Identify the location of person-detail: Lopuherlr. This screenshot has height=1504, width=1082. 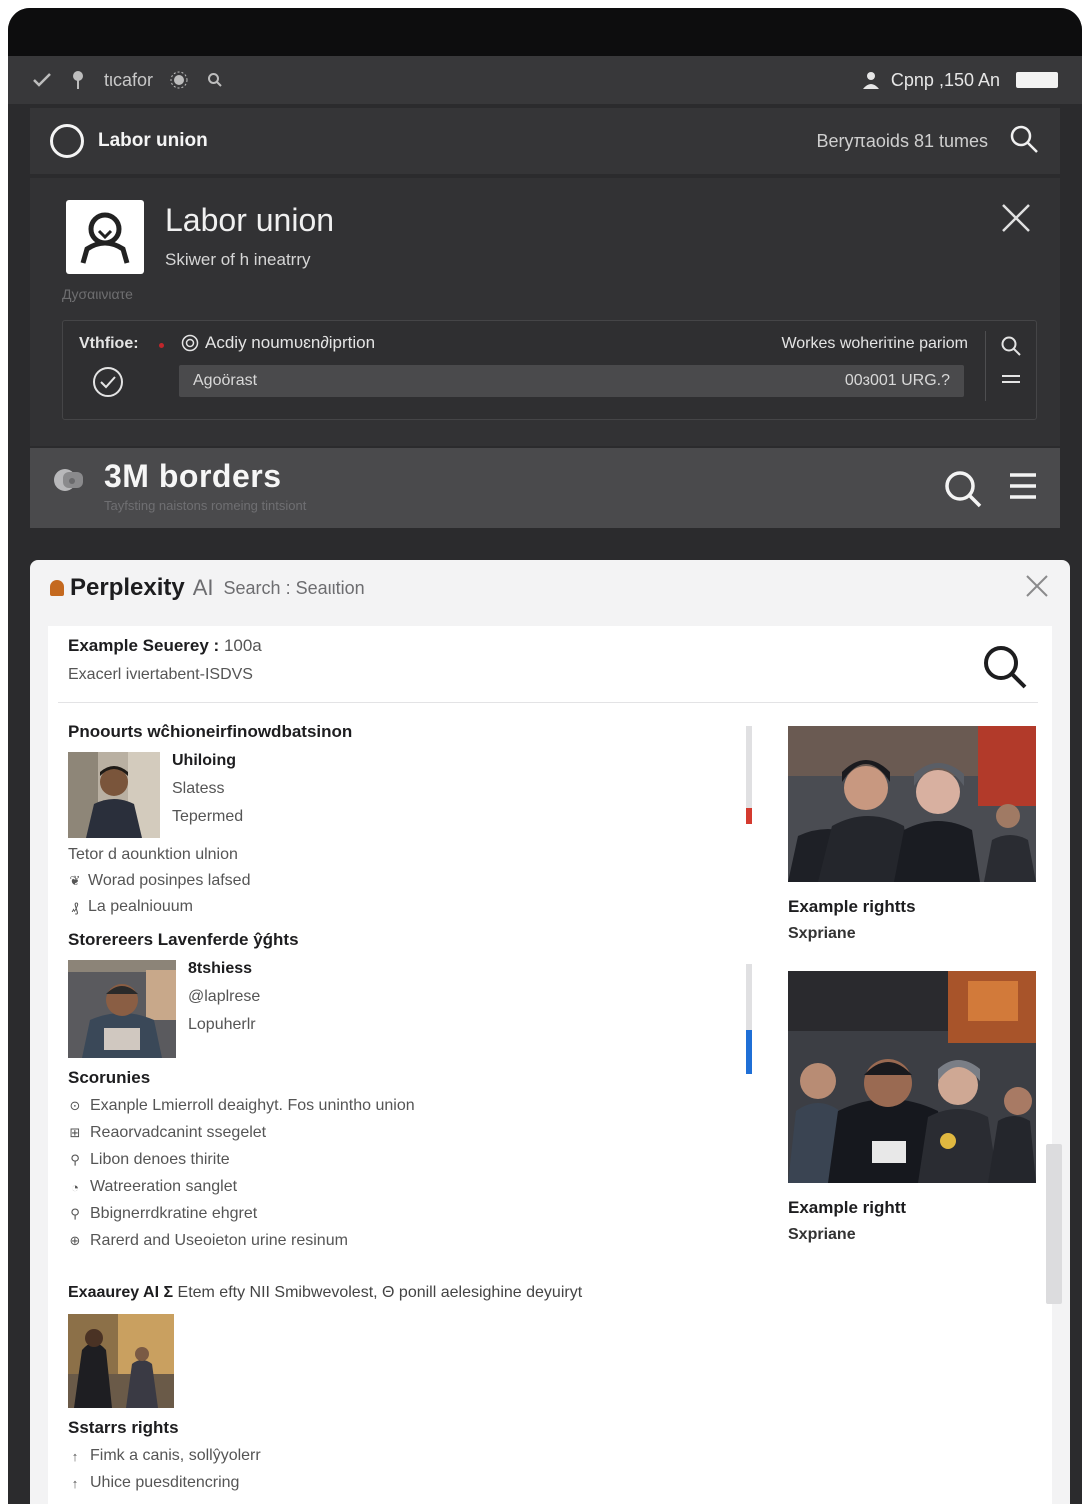
(222, 1024).